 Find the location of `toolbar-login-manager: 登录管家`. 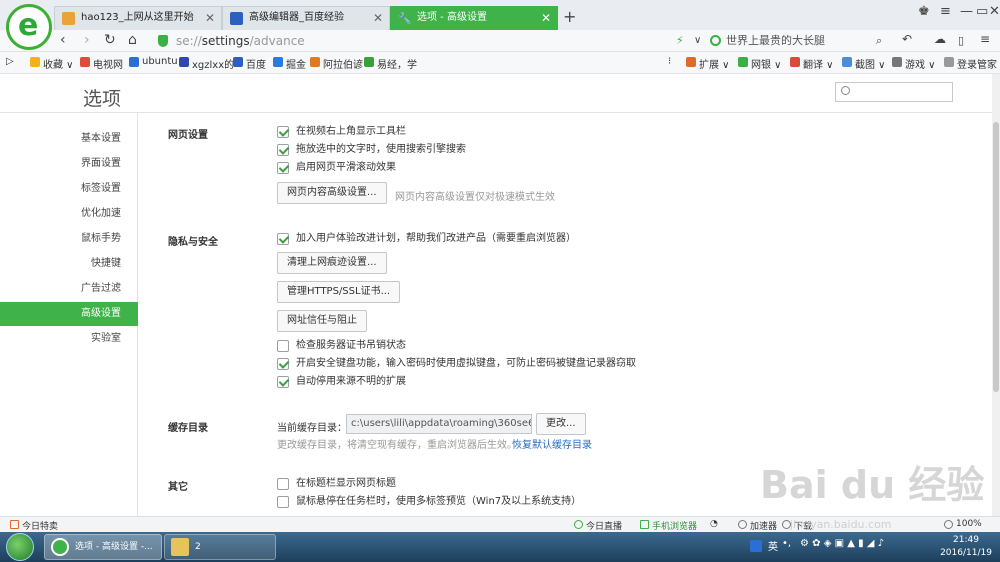

toolbar-login-manager: 登录管家 is located at coordinates (970, 63).